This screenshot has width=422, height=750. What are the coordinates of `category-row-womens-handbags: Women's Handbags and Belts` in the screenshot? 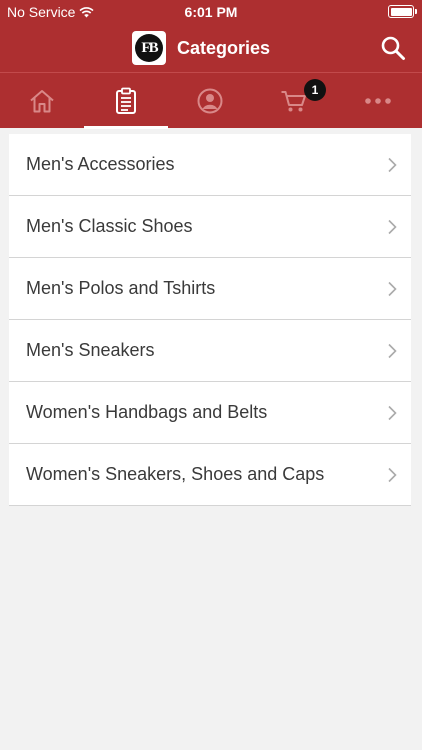 It's located at (210, 413).